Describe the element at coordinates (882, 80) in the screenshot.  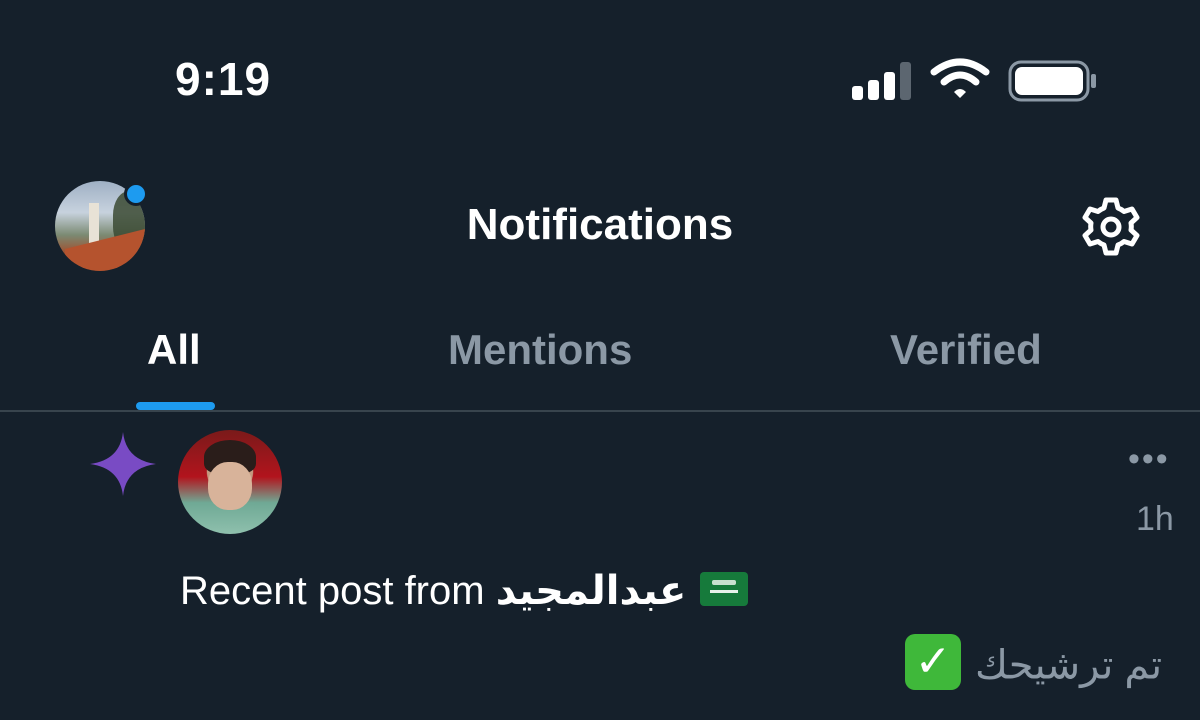
I see `cellular-signal-icon` at that location.